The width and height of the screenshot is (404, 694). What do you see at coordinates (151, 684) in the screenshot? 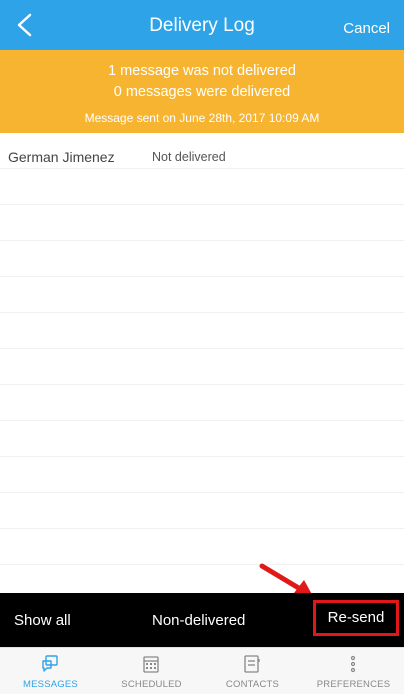
I see `tab-label: SCHEDULED` at bounding box center [151, 684].